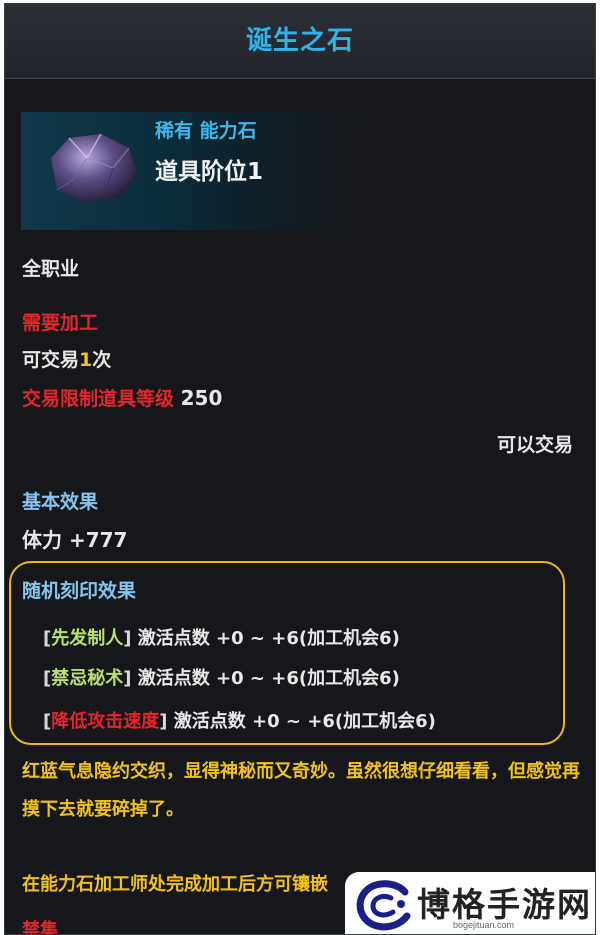 The image size is (600, 935). What do you see at coordinates (98, 399) in the screenshot?
I see `trade-limit-label: 交易限制道具等级` at bounding box center [98, 399].